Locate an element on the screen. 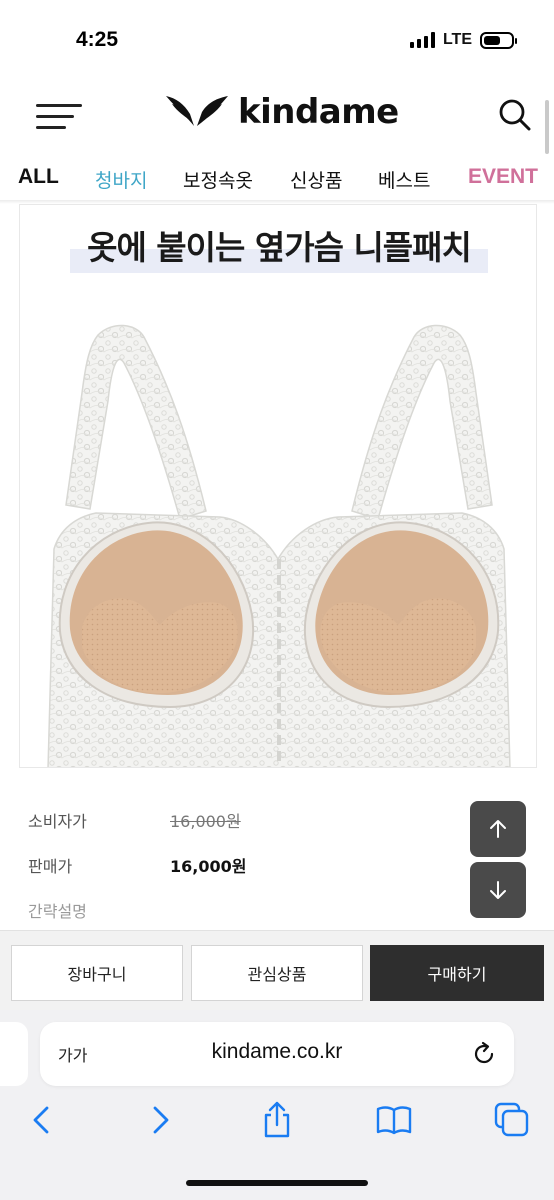 The height and width of the screenshot is (1200, 554). share-icon is located at coordinates (277, 1120).